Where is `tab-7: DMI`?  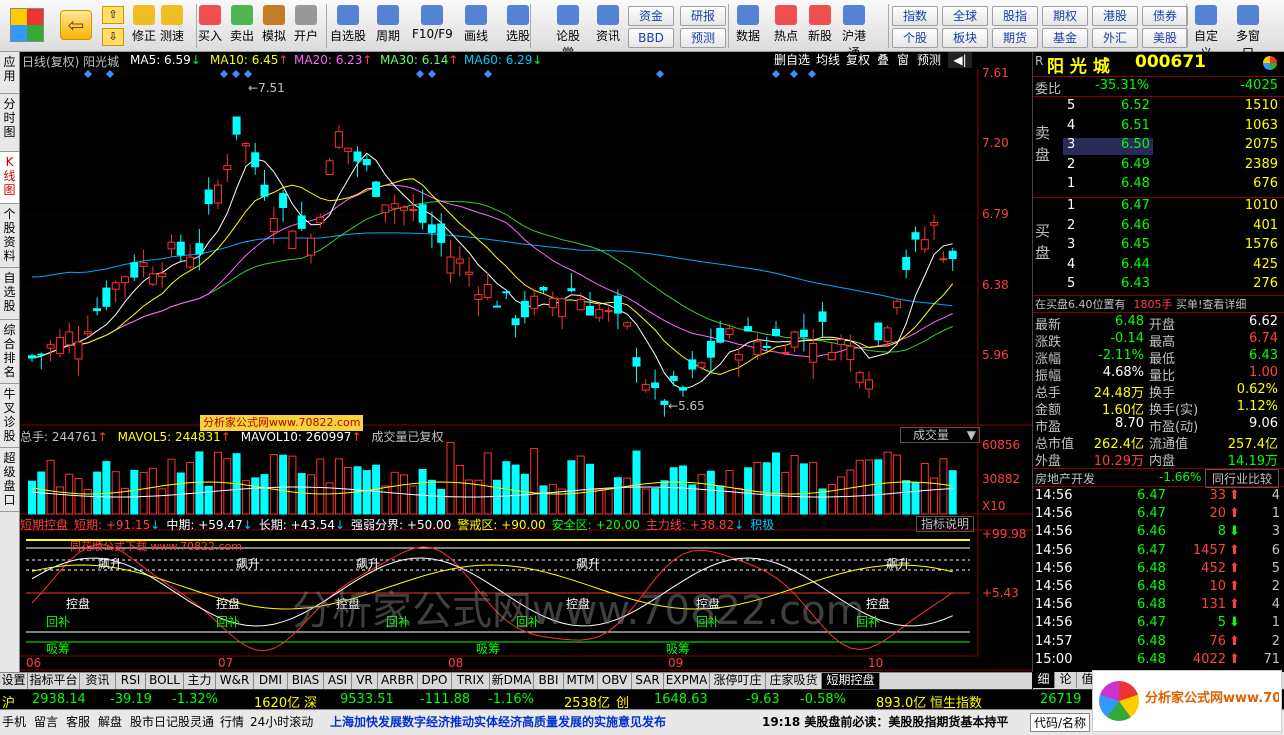
tab-7: DMI is located at coordinates (271, 681).